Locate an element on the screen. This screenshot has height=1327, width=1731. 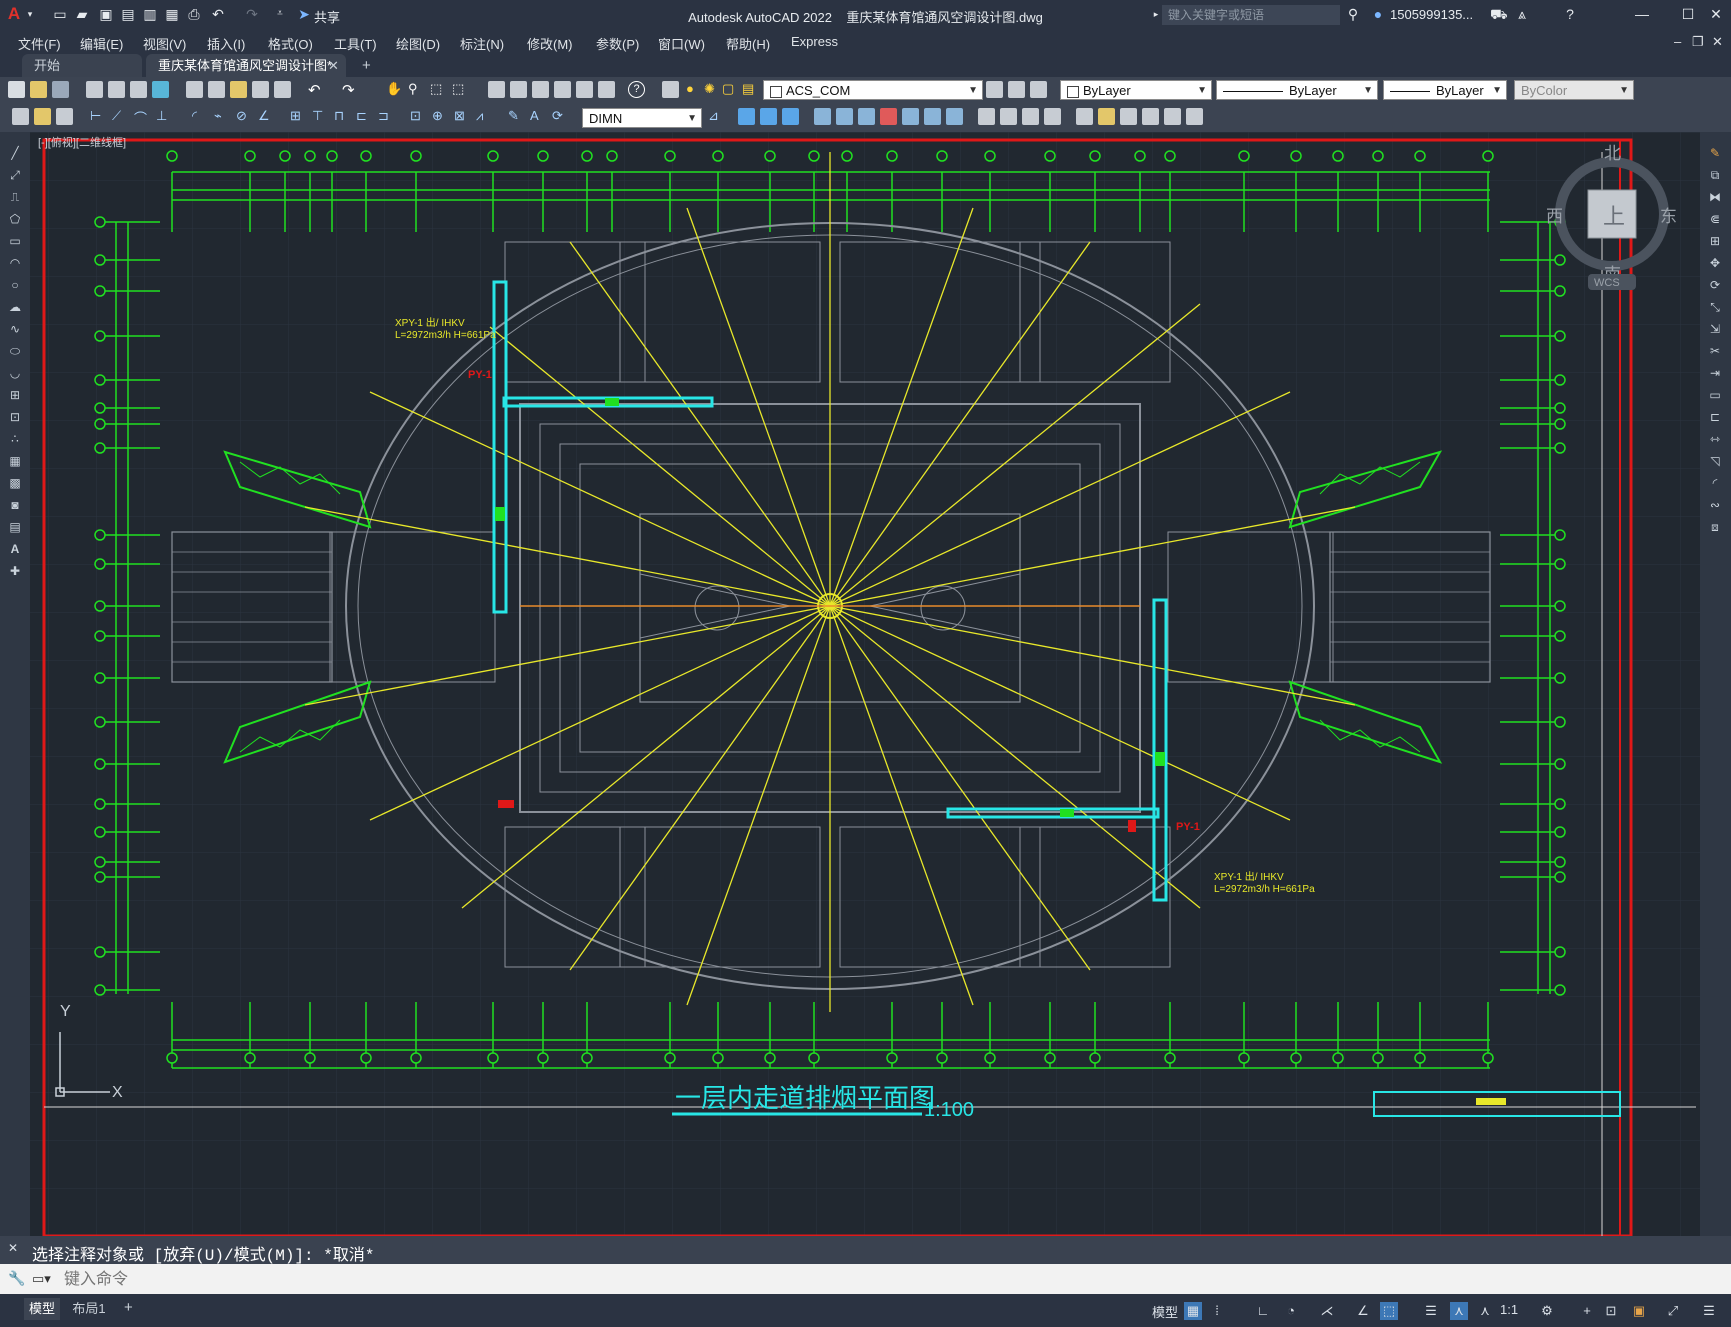
mtext-icon: A is located at coordinates (15, 549).